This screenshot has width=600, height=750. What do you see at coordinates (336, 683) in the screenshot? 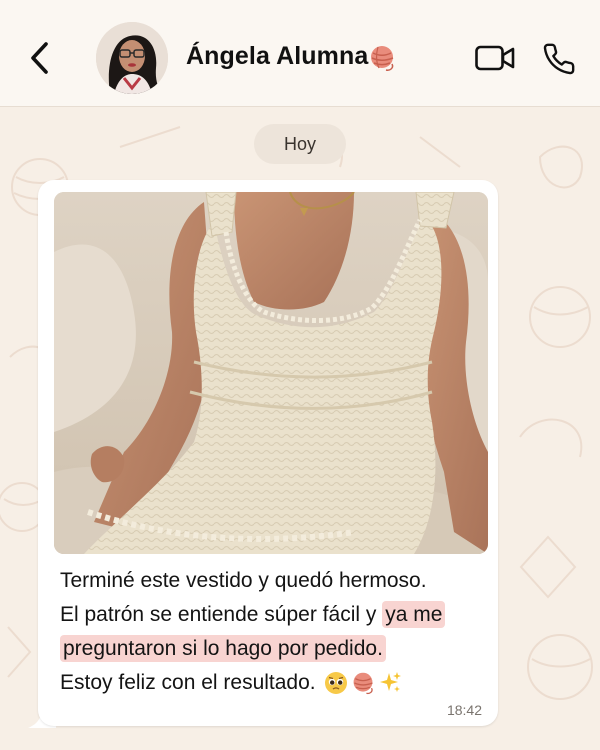
I see `pleading-face-icon` at bounding box center [336, 683].